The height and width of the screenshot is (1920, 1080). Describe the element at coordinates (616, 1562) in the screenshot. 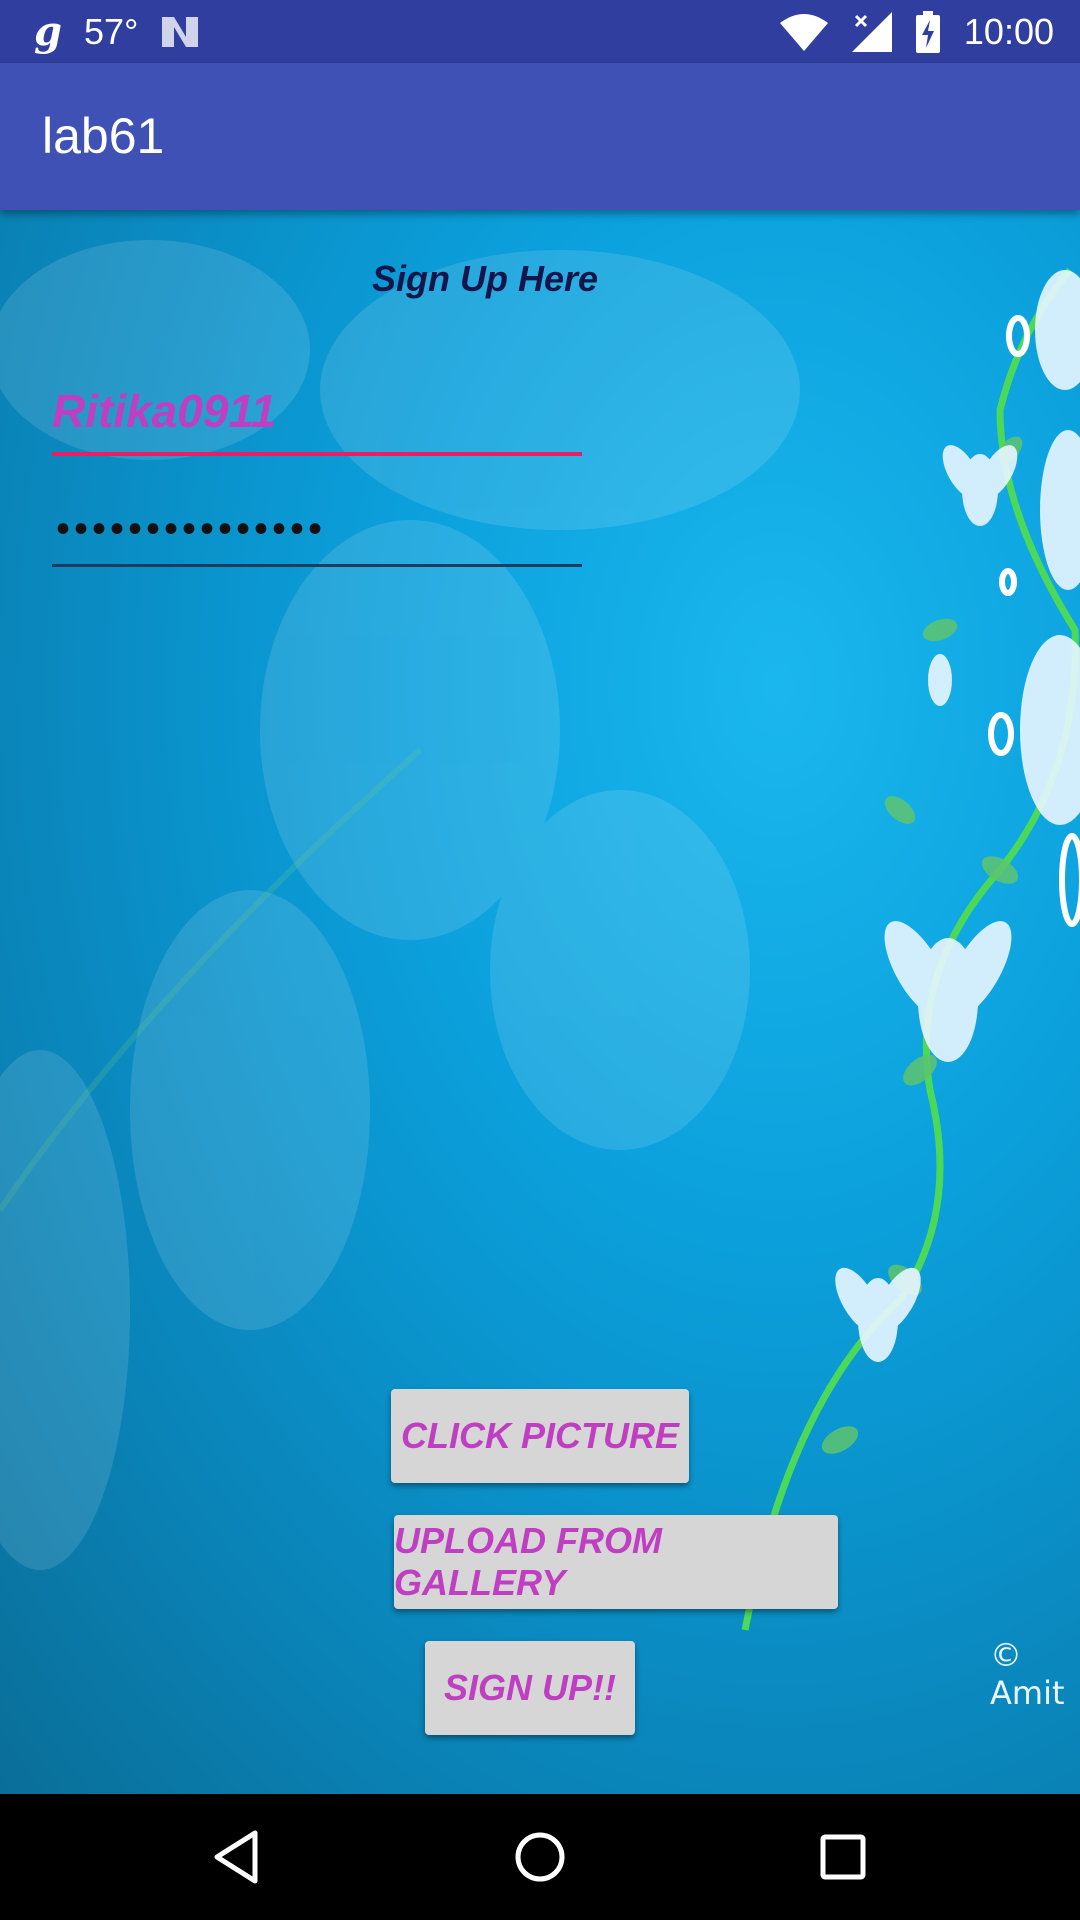

I see `upload-gallery-button: UPLOAD FROM GALLERY` at that location.